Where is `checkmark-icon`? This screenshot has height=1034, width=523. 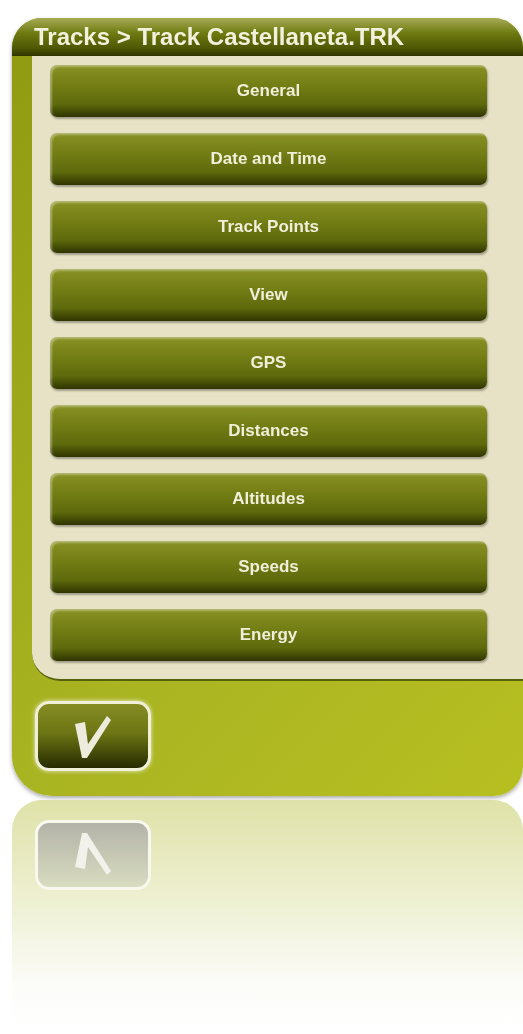 checkmark-icon is located at coordinates (93, 736).